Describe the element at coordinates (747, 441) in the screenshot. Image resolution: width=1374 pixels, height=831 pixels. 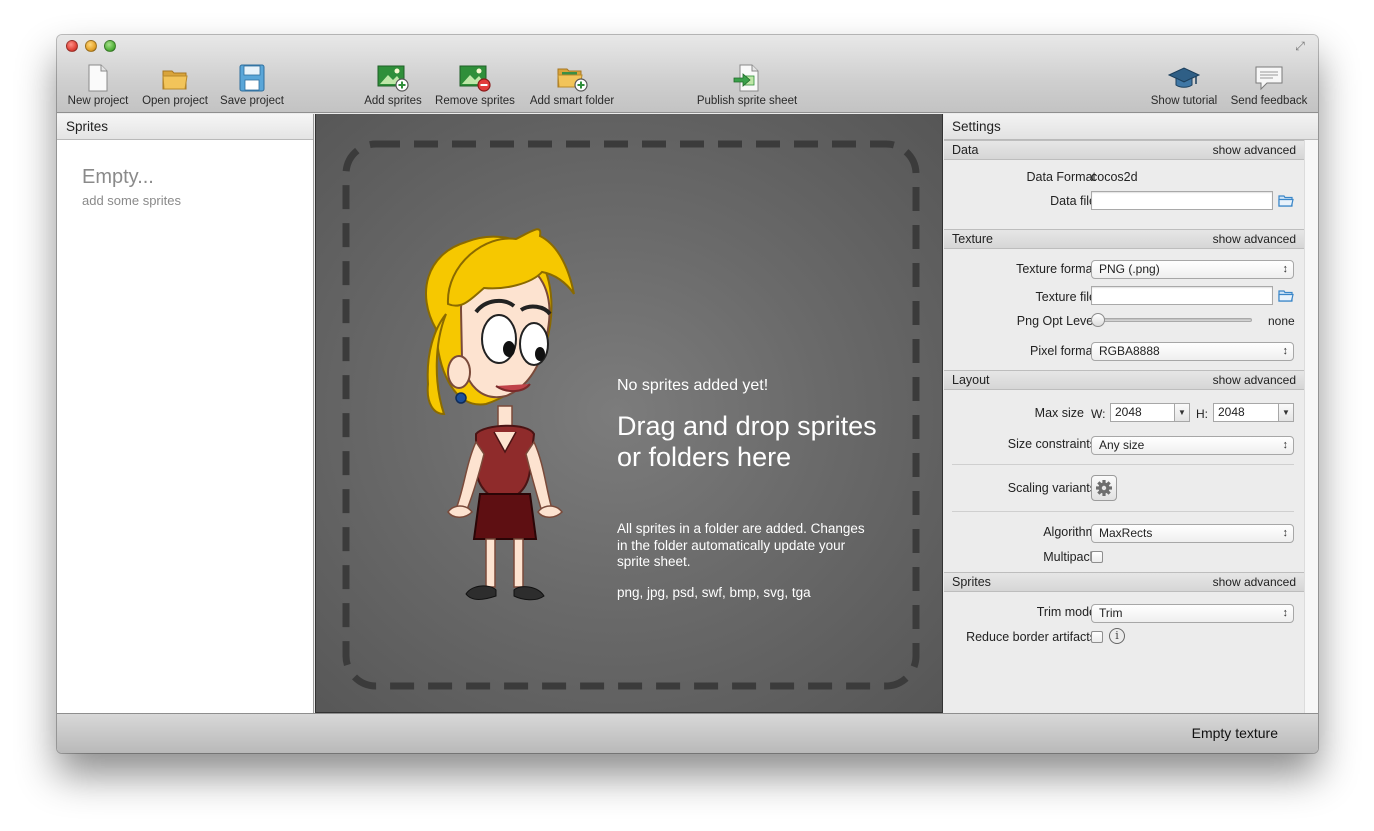
I see `drag-drop-heading: Drag and drop sprites or folders here` at that location.